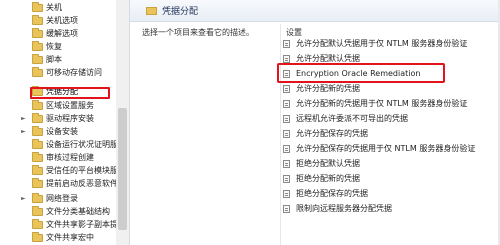  I want to click on tree-item-label: 区域设置服务, so click(70, 105).